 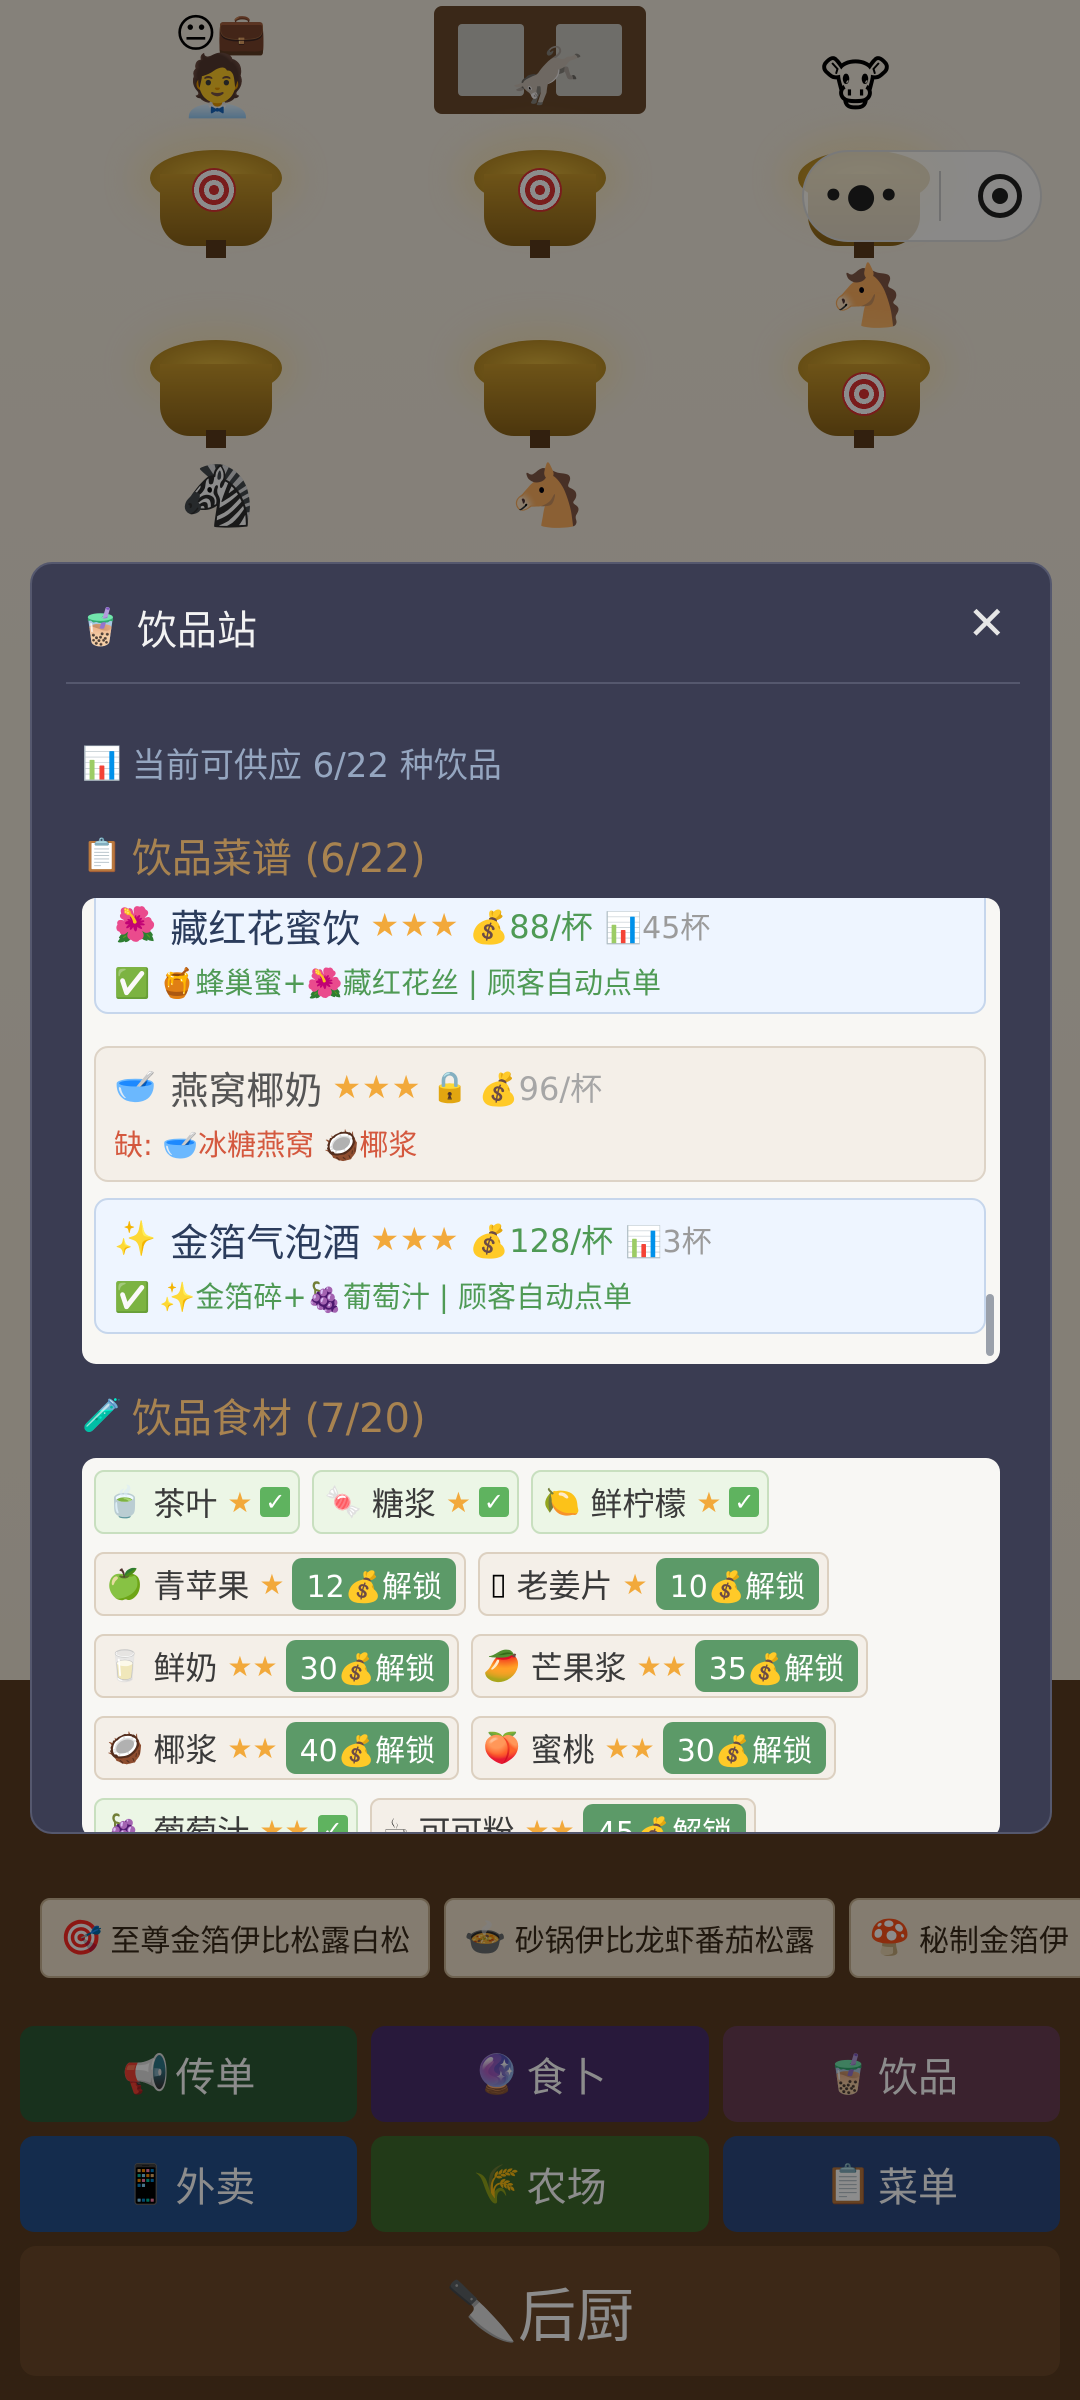 I want to click on recipe-header: ✨ 金箔气泡酒 ★★★ 💰128/杯 📊3杯, so click(x=540, y=1239).